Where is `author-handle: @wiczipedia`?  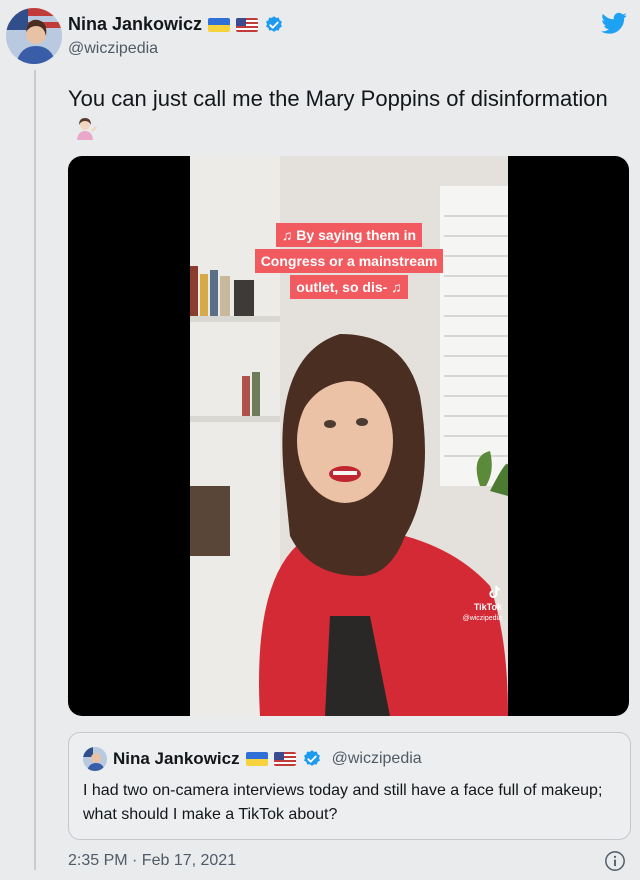 author-handle: @wiczipedia is located at coordinates (113, 49).